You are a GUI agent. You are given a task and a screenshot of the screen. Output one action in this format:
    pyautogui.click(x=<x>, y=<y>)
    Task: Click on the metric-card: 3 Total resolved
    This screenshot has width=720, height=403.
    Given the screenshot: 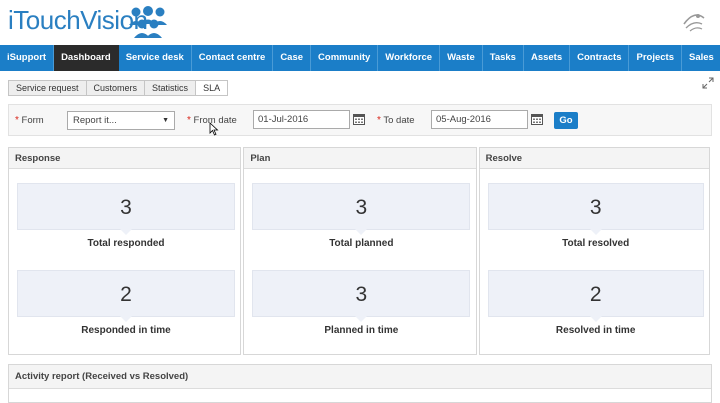 What is the action you would take?
    pyautogui.click(x=595, y=216)
    